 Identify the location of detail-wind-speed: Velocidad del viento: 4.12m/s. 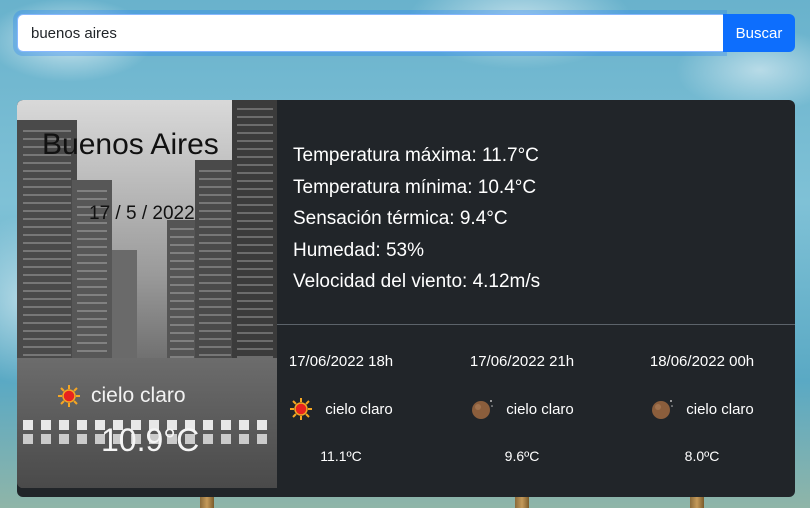
(417, 281).